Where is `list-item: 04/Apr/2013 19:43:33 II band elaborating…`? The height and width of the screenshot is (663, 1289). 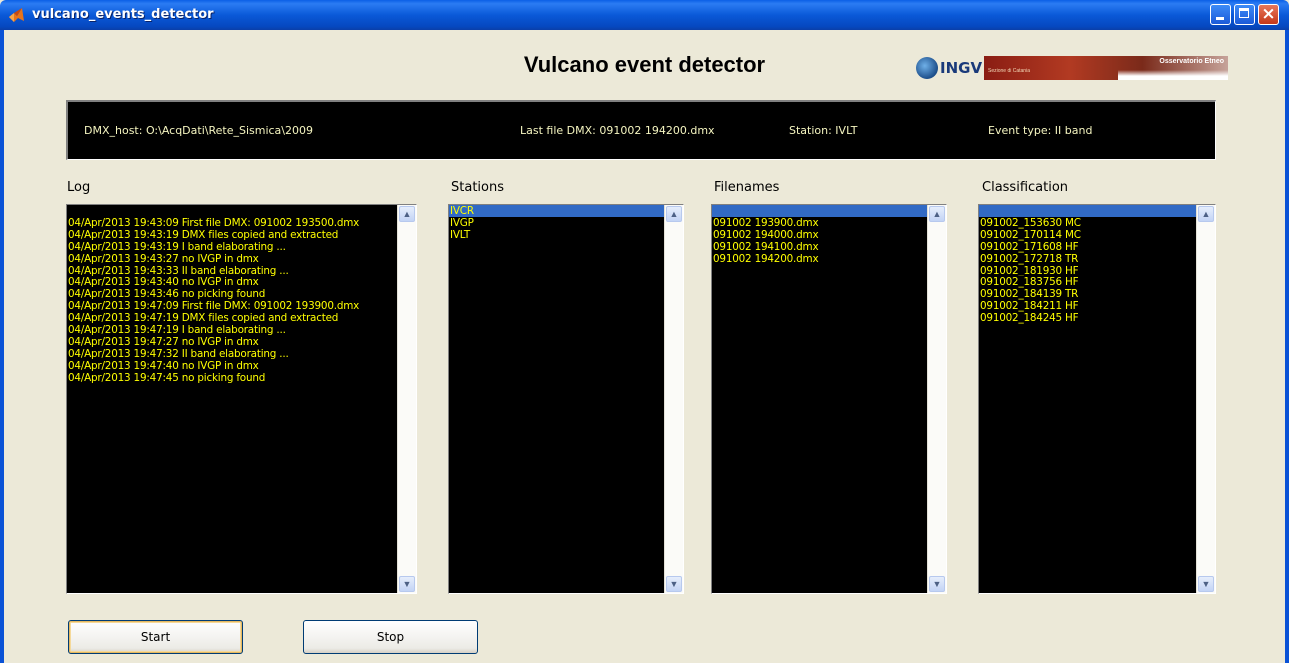 list-item: 04/Apr/2013 19:43:33 II band elaborating… is located at coordinates (232, 271).